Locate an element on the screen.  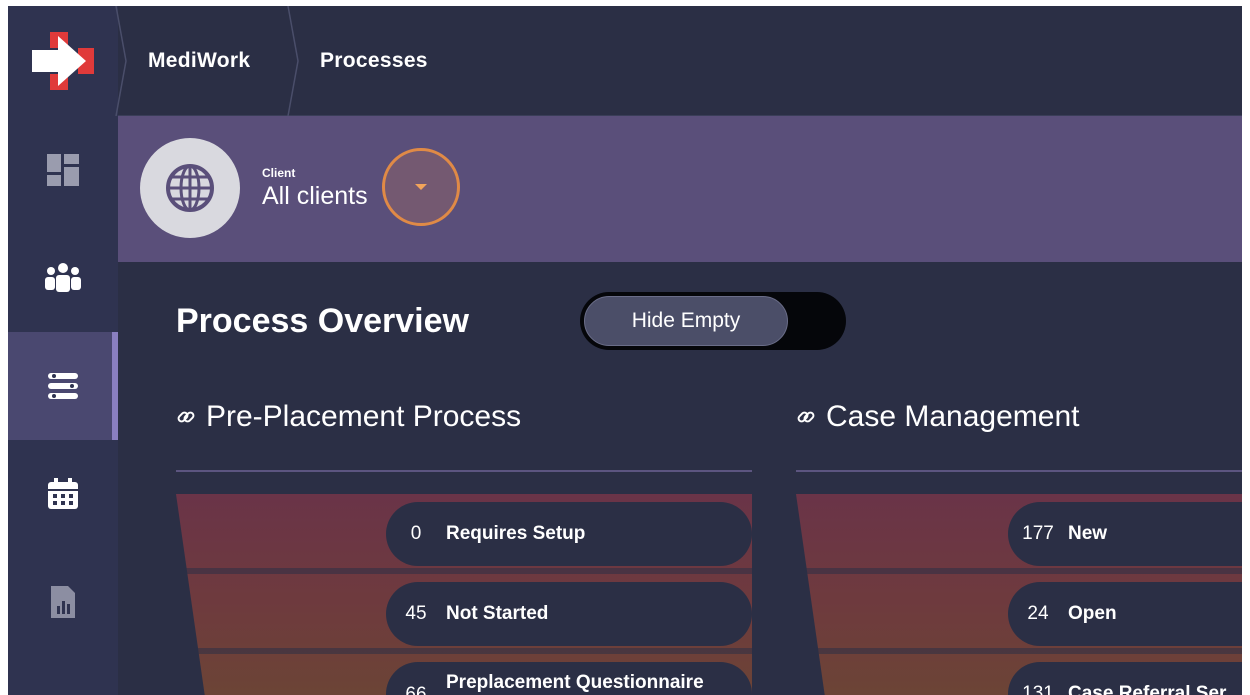
stage-count: 45 is located at coordinates (416, 613).